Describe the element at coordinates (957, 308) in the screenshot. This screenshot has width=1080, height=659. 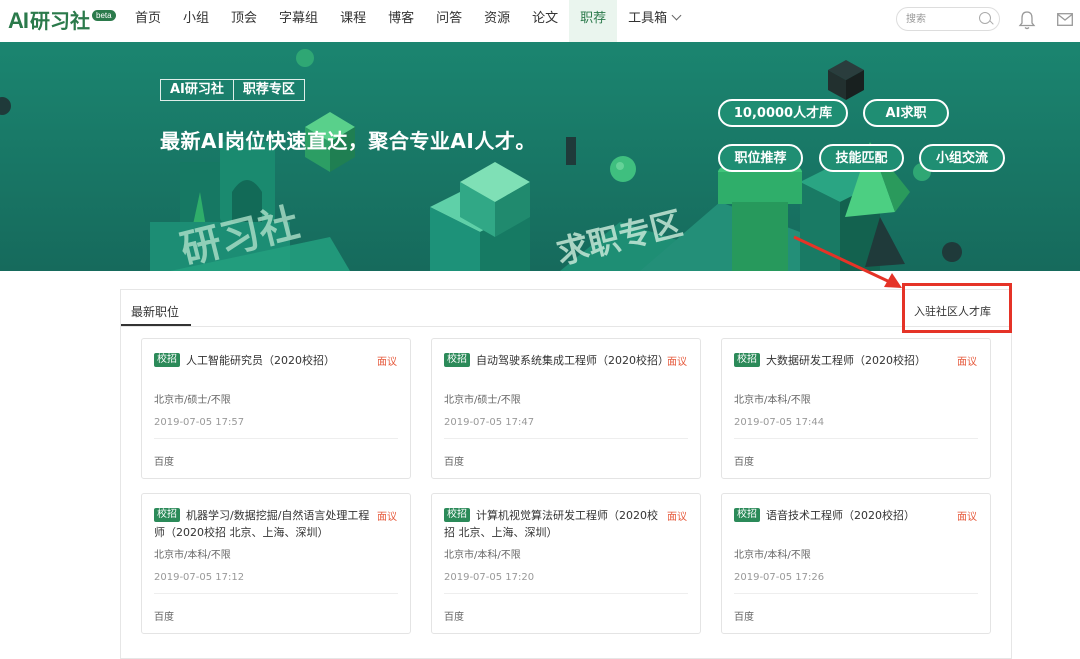
I see `highlight-box` at that location.